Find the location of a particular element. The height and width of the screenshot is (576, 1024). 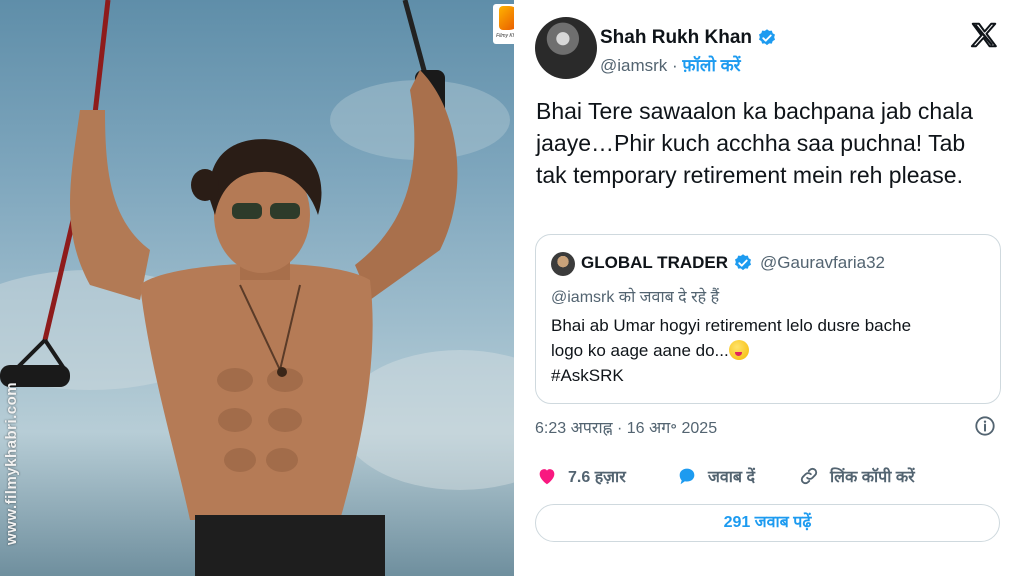

hashtag: #AskSRK is located at coordinates (766, 375).